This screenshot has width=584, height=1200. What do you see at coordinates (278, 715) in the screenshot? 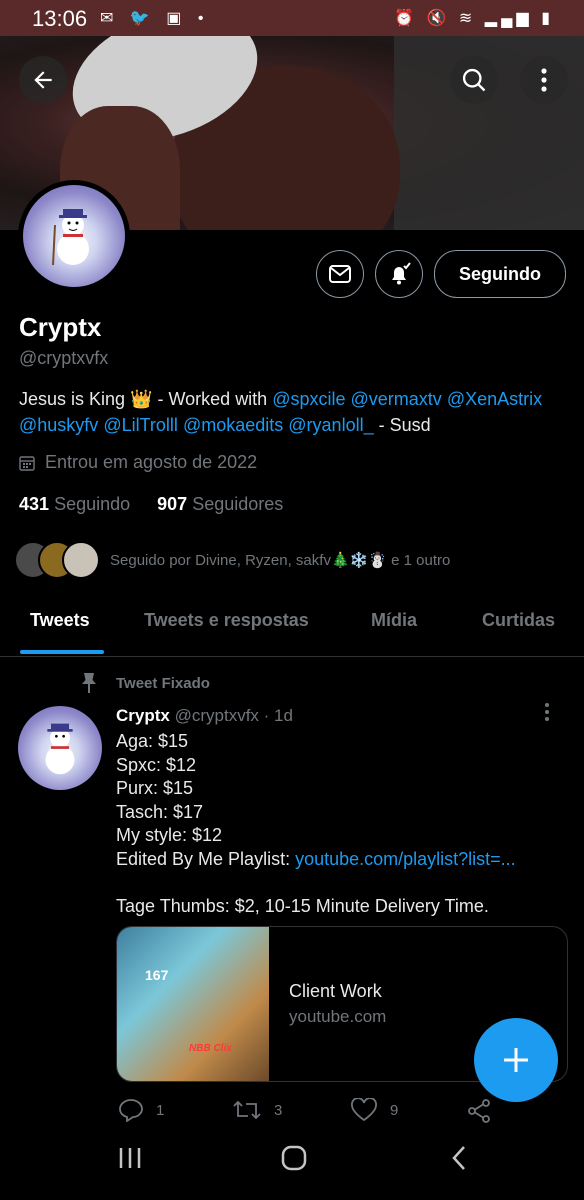
I see `tweet-time: · 1d` at bounding box center [278, 715].